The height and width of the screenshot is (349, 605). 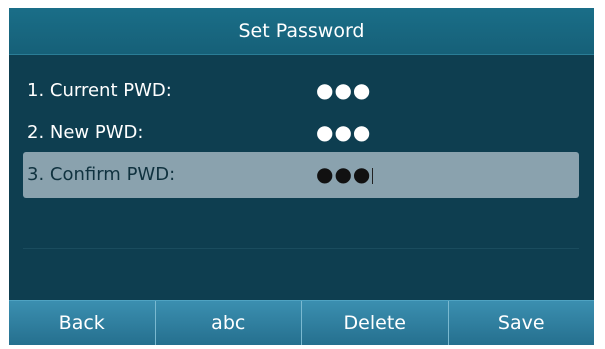 What do you see at coordinates (99, 90) in the screenshot?
I see `field-label: 1. Current PWD:` at bounding box center [99, 90].